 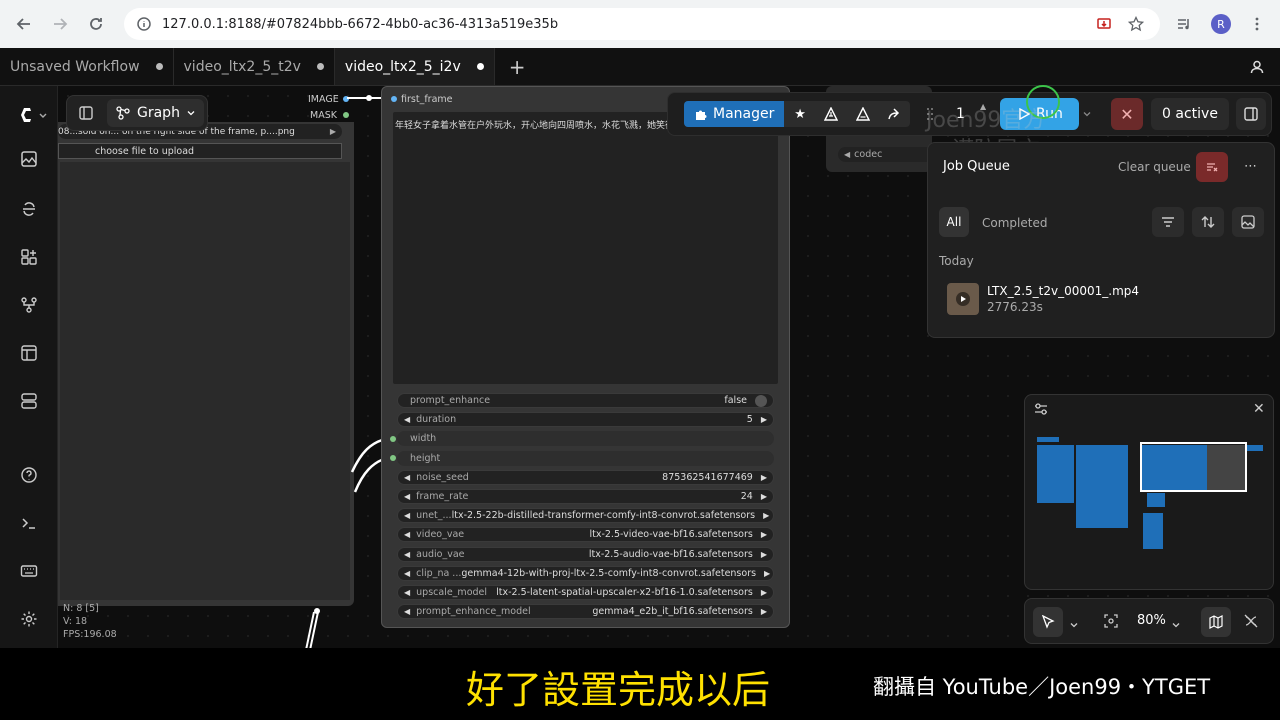 What do you see at coordinates (1251, 114) in the screenshot?
I see `right-panel-toggle-icon` at bounding box center [1251, 114].